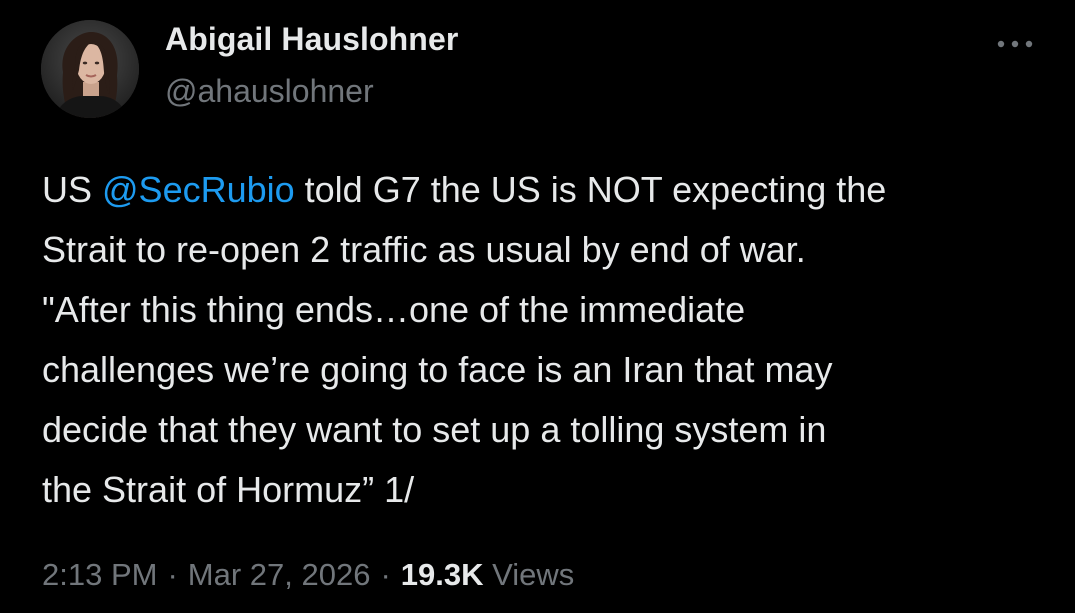  I want to click on avatar, so click(90, 69).